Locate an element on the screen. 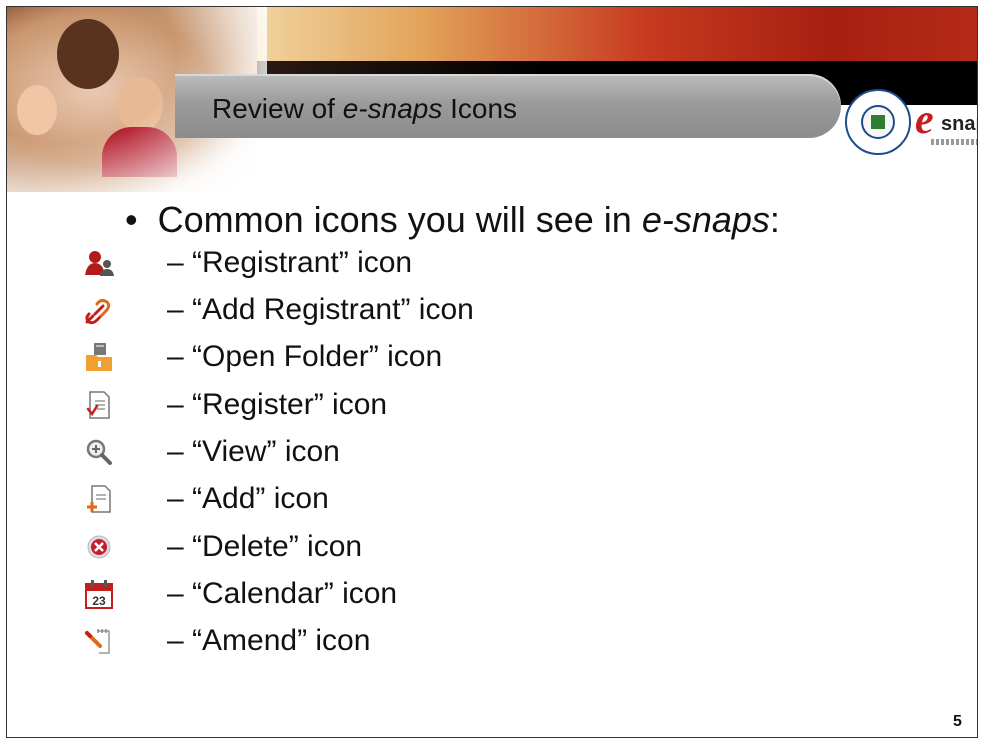 The image size is (986, 744). list-item: – “View” icon is located at coordinates (383, 452).